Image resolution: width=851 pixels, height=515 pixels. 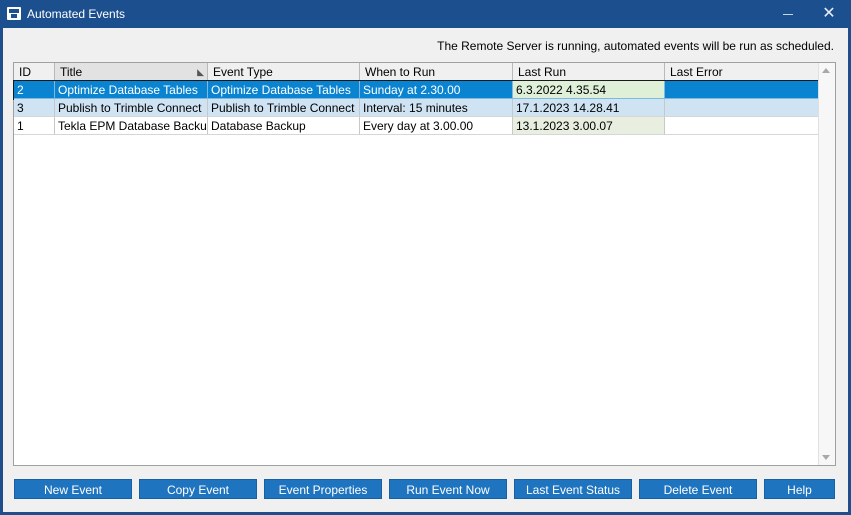 What do you see at coordinates (131, 126) in the screenshot?
I see `cell-title: Tekla EPM Database Backup` at bounding box center [131, 126].